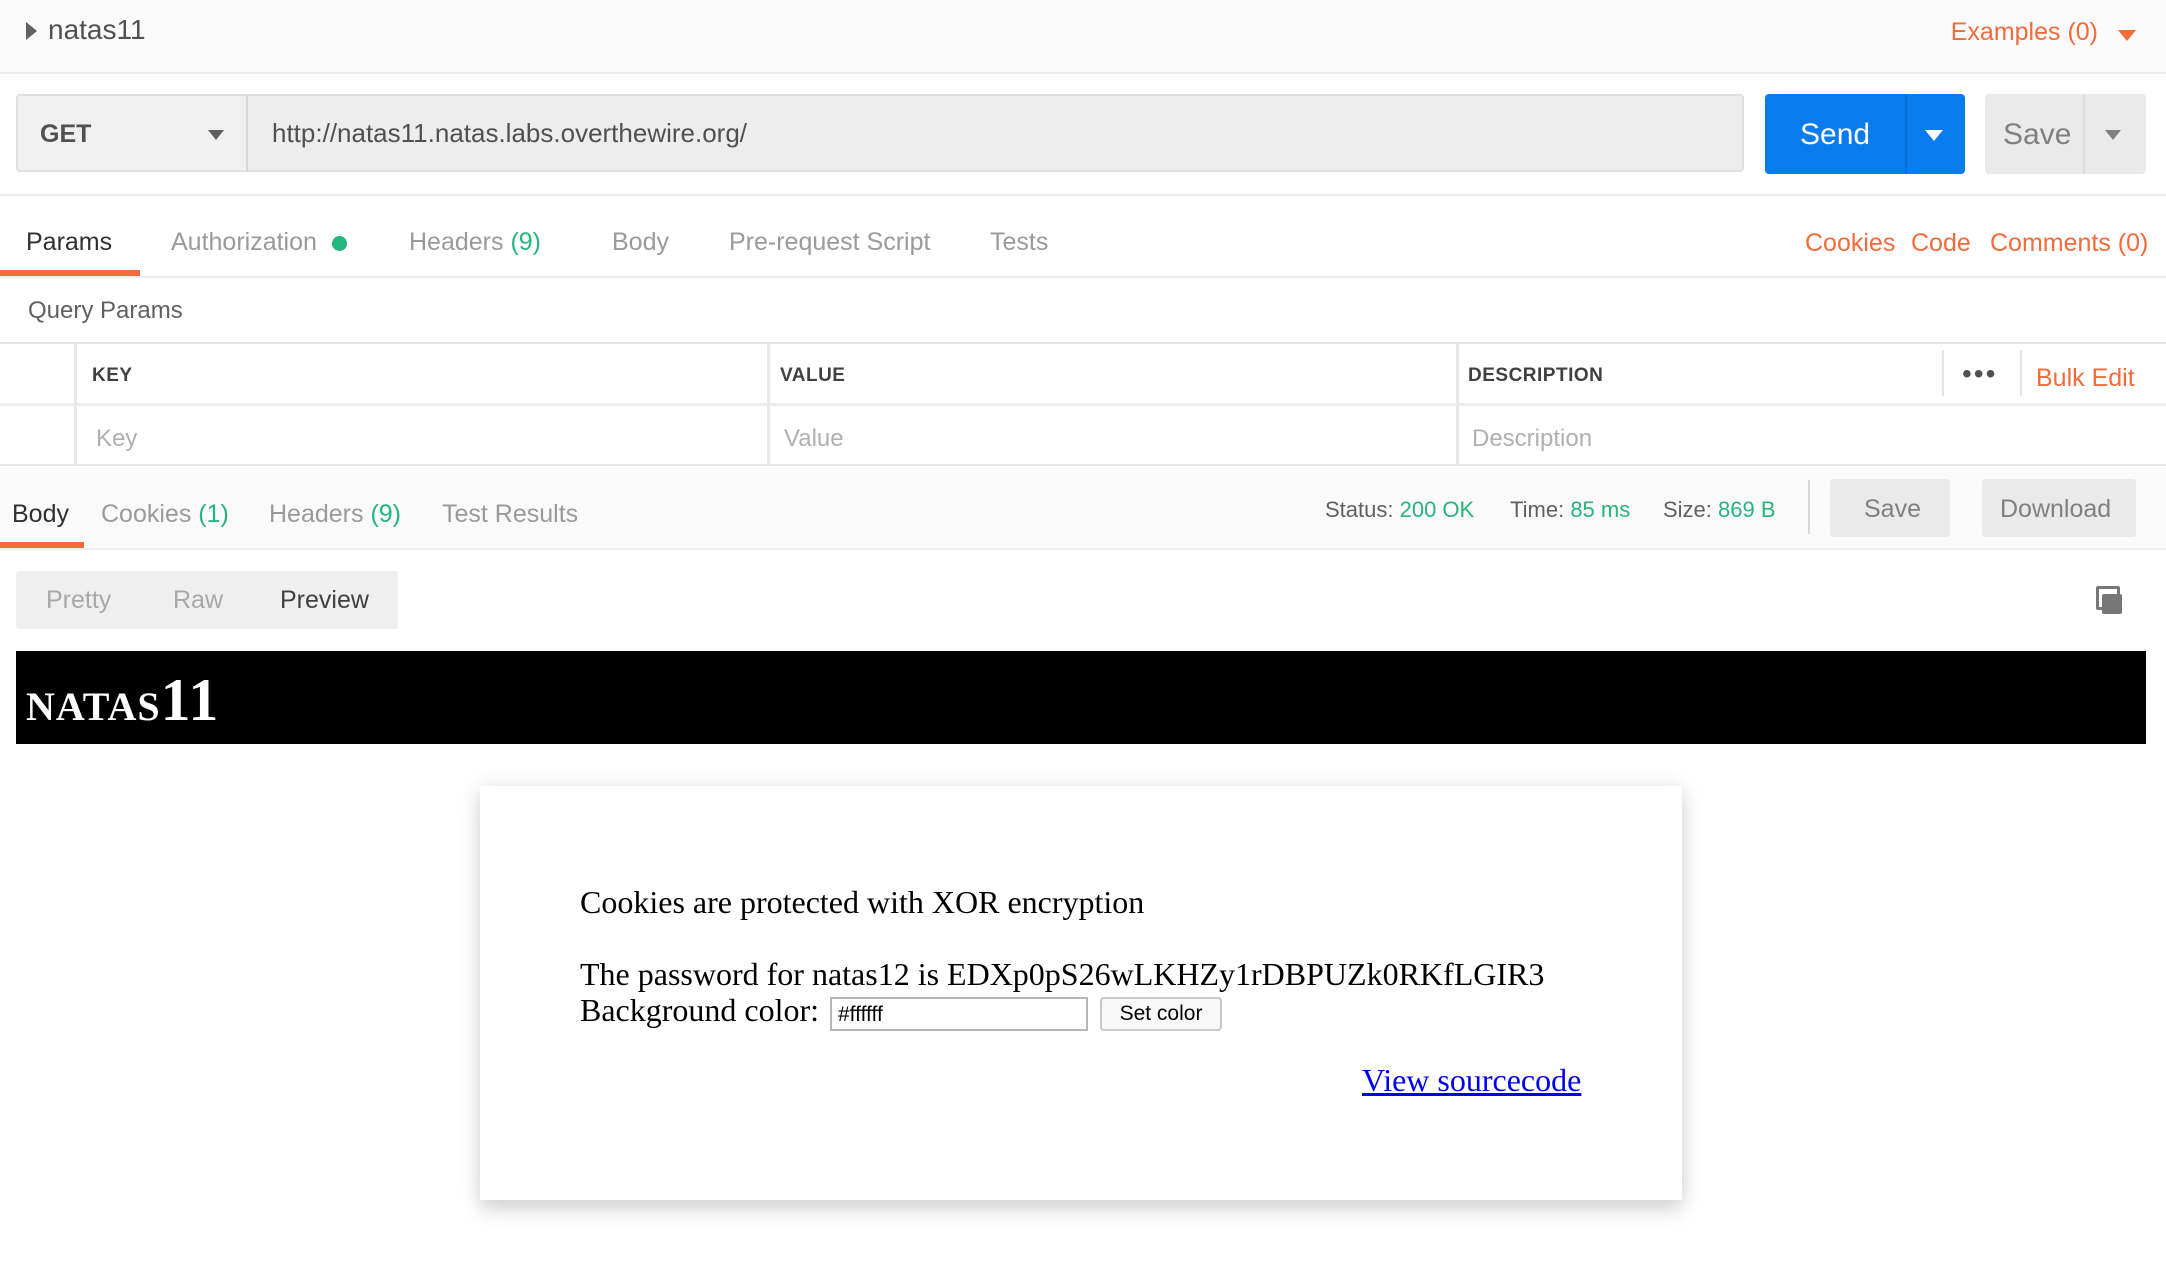 The image size is (2166, 1268). What do you see at coordinates (2037, 135) in the screenshot?
I see `save-button-label: Save` at bounding box center [2037, 135].